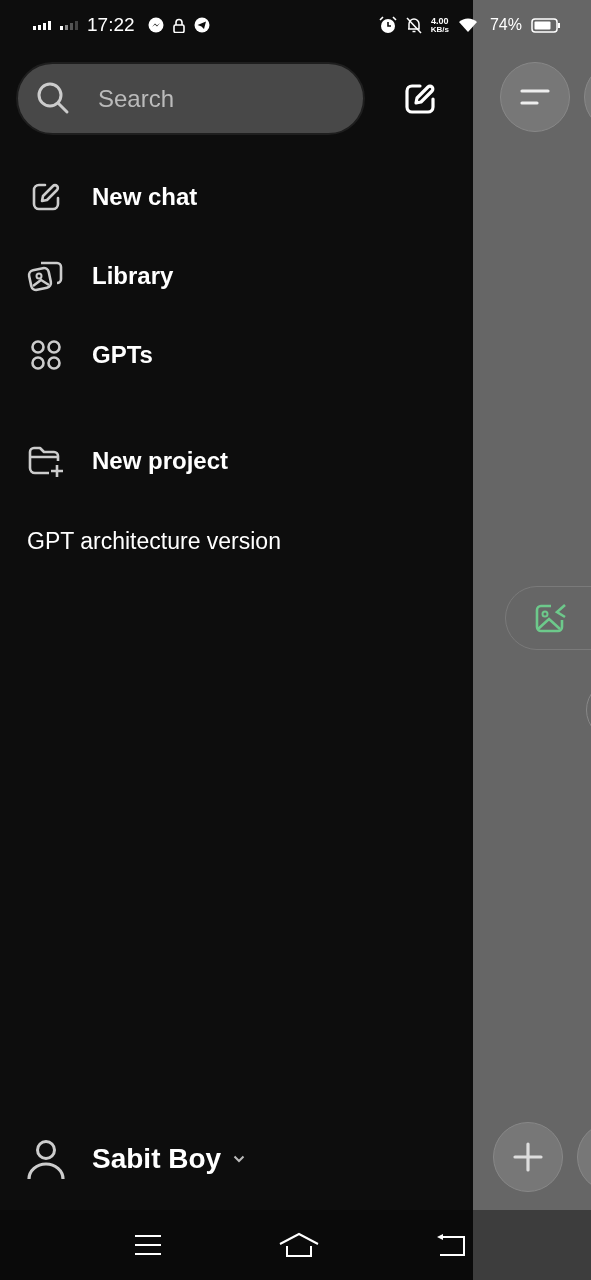  Describe the element at coordinates (528, 1157) in the screenshot. I see `plus-icon` at that location.